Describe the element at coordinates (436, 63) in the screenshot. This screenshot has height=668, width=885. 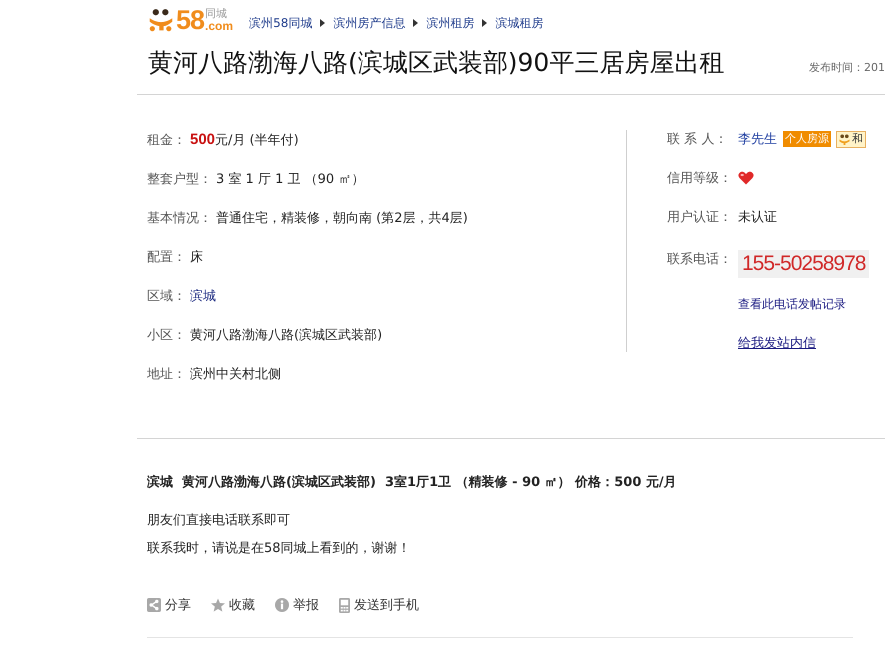
I see `listing-title: 黄河八路渤海八路(滨城区武装部)90平三居房屋出租` at that location.